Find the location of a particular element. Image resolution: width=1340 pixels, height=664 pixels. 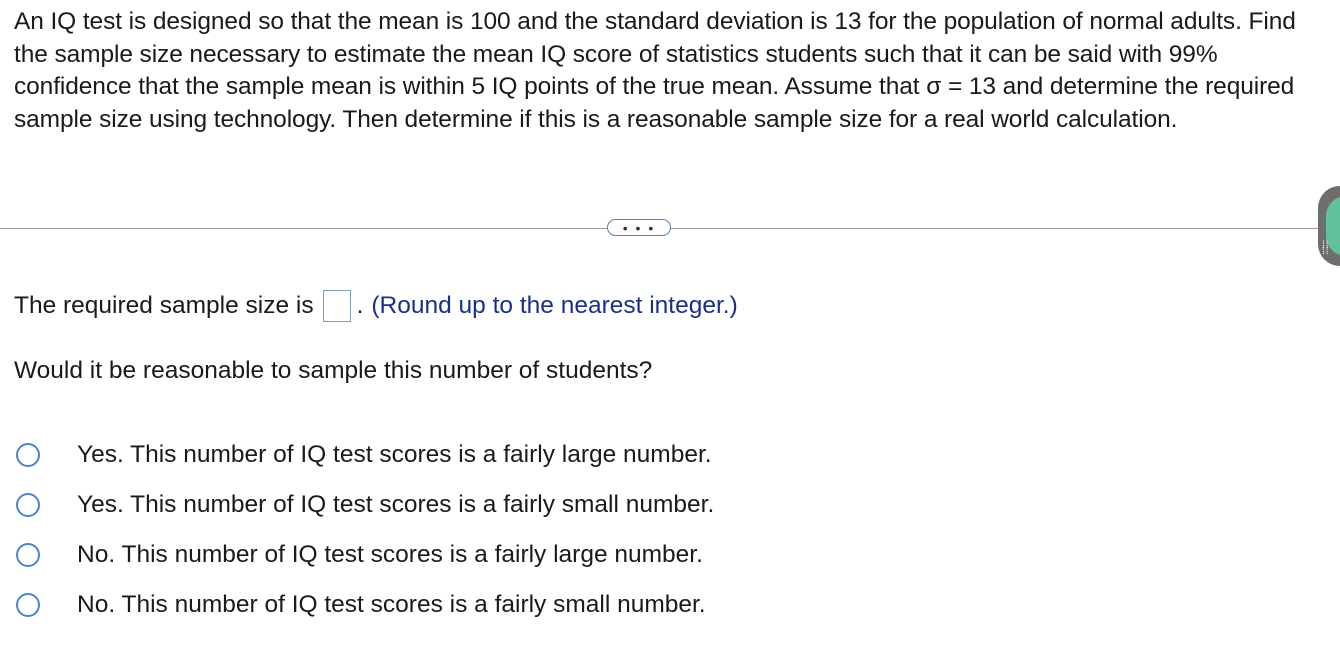

grid-dots-icon: ⁞⁞ ⁞⁞ is located at coordinates (1326, 248).